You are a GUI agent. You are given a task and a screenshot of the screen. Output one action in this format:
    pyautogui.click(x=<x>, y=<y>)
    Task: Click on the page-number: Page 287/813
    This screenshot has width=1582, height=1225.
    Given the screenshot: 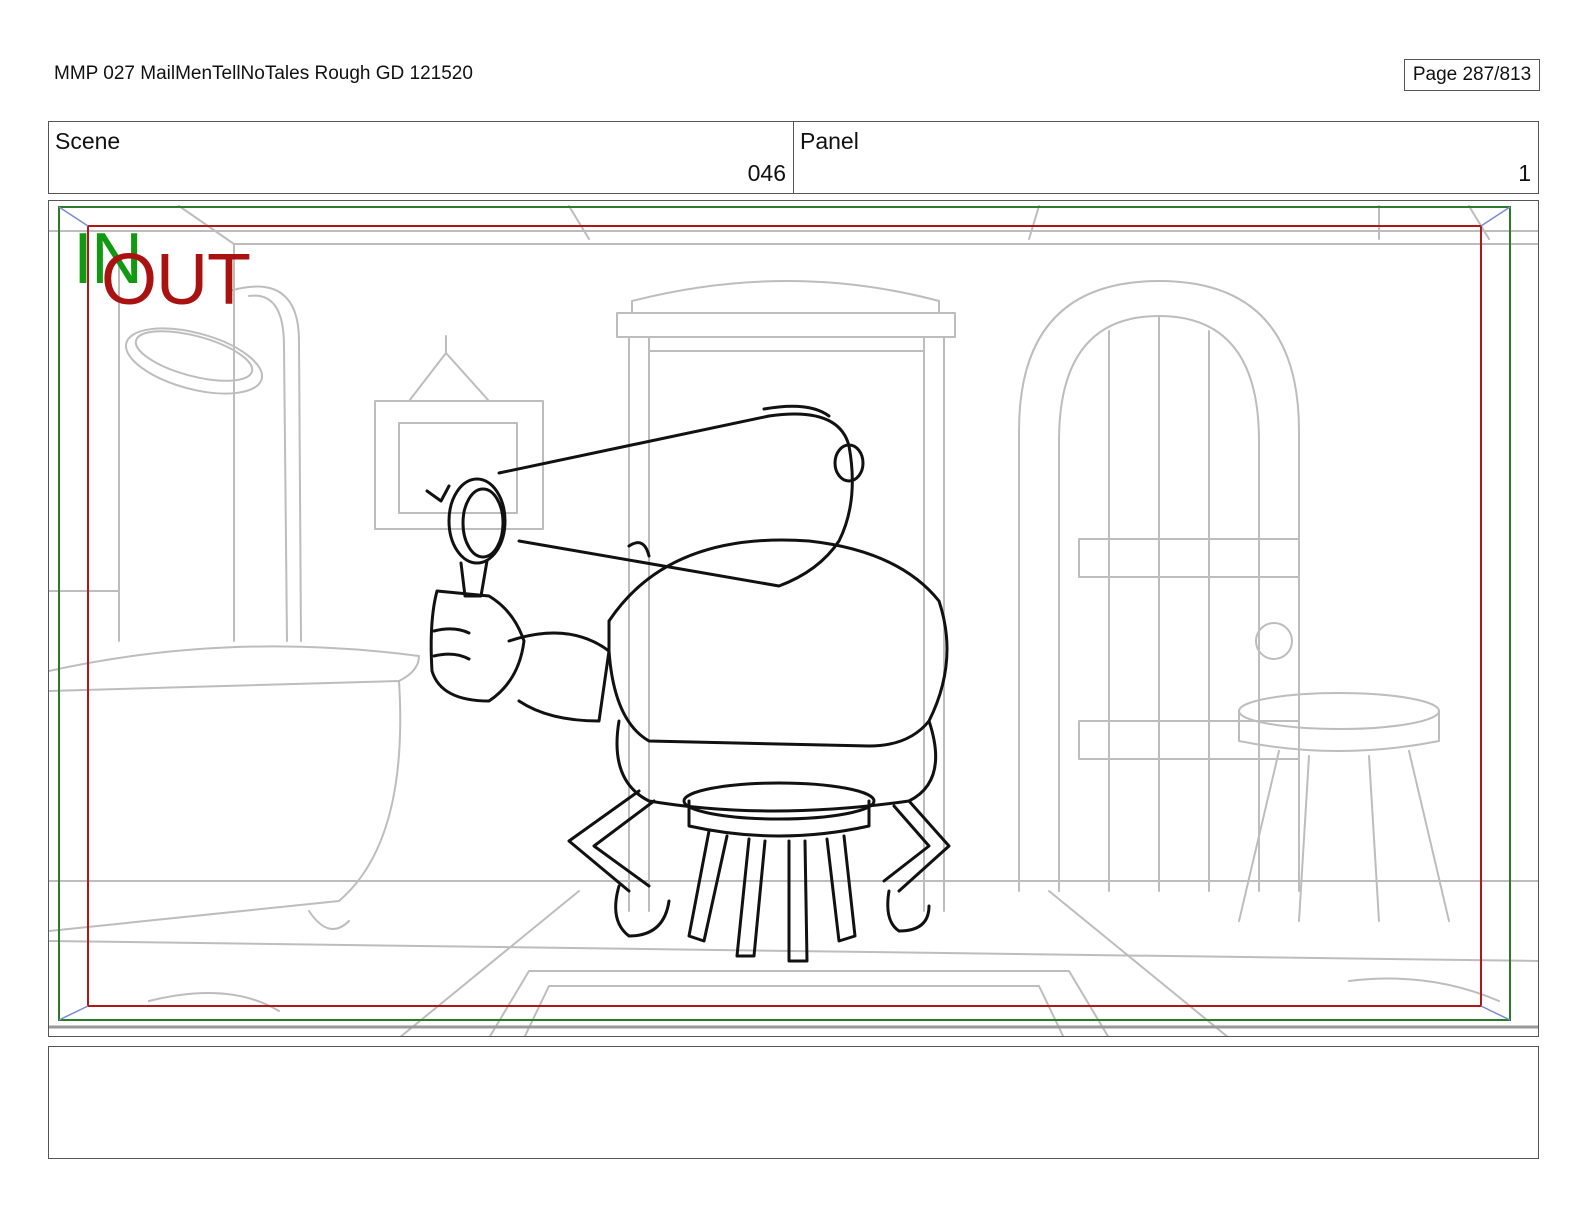 What is the action you would take?
    pyautogui.click(x=1472, y=75)
    